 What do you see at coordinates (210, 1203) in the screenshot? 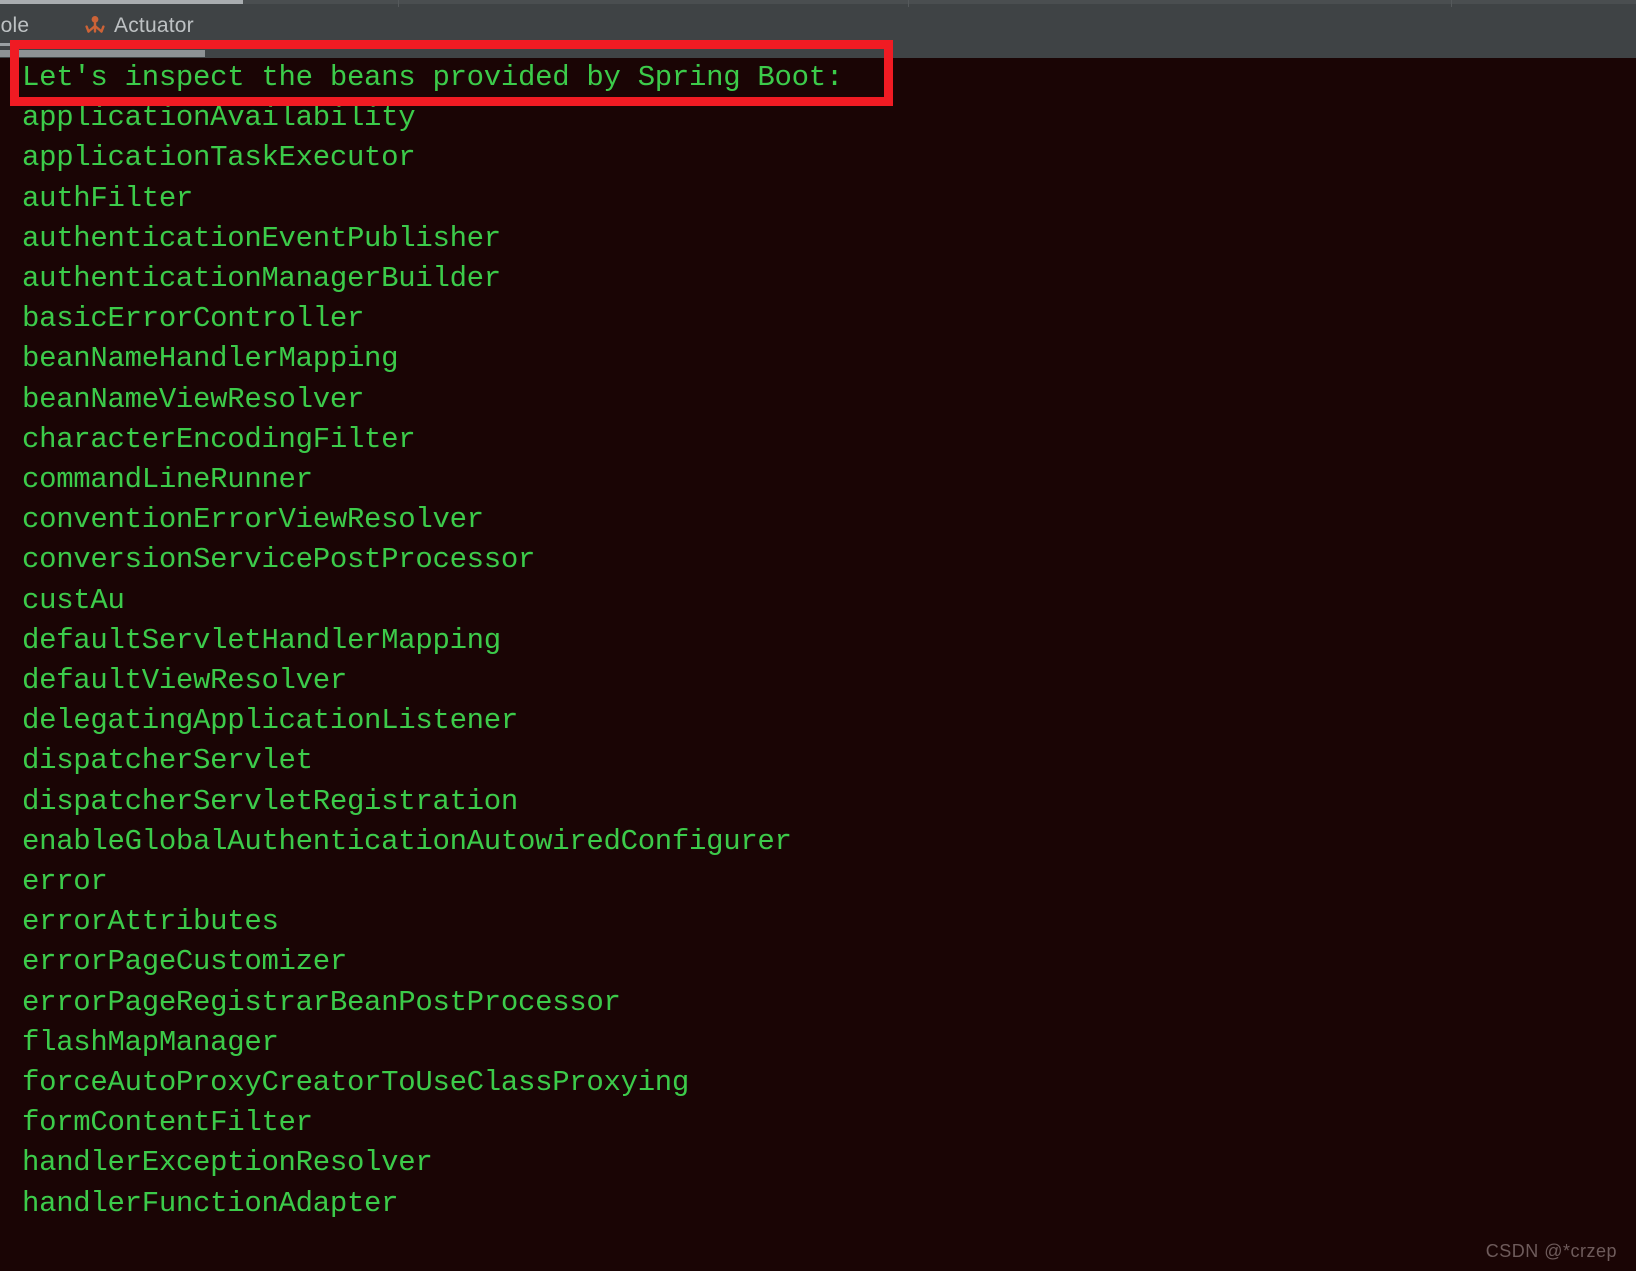
I see `console-bean-line: handlerFunctionAdapter` at bounding box center [210, 1203].